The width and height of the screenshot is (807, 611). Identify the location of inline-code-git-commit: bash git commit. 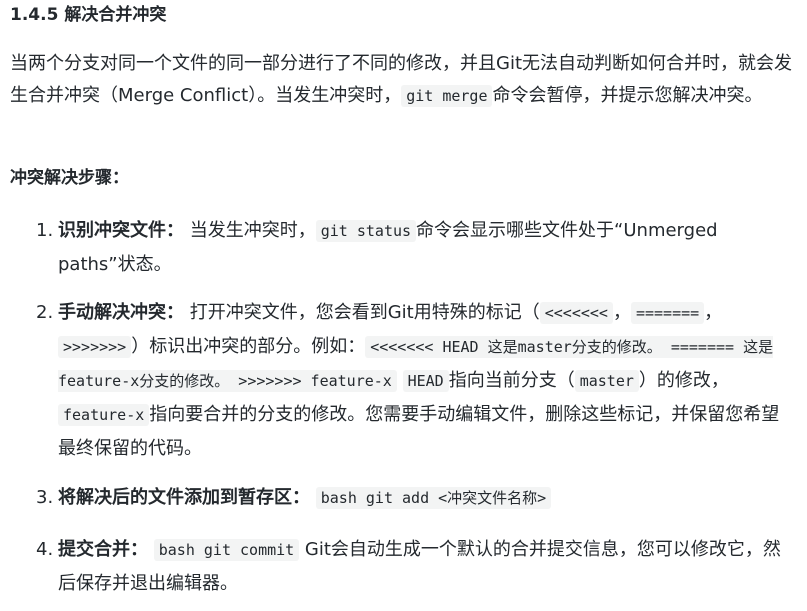
(226, 550).